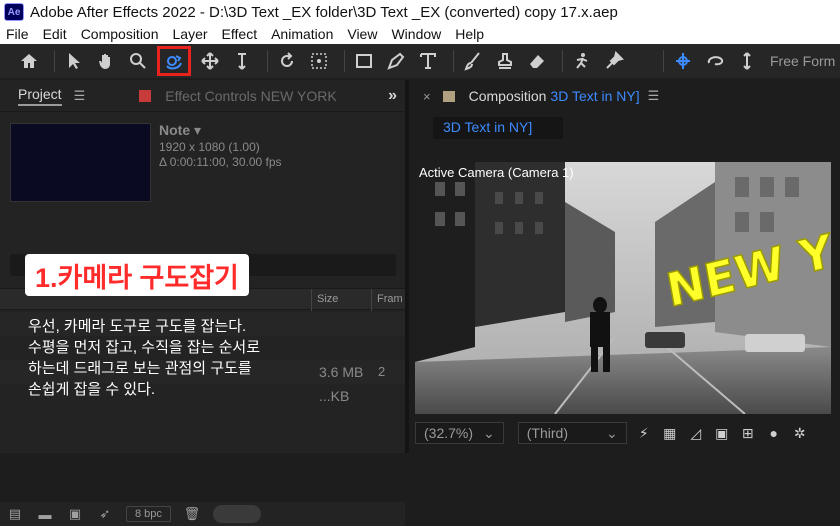 The height and width of the screenshot is (526, 840). Describe the element at coordinates (448, 96) in the screenshot. I see `composition-swatch` at that location.